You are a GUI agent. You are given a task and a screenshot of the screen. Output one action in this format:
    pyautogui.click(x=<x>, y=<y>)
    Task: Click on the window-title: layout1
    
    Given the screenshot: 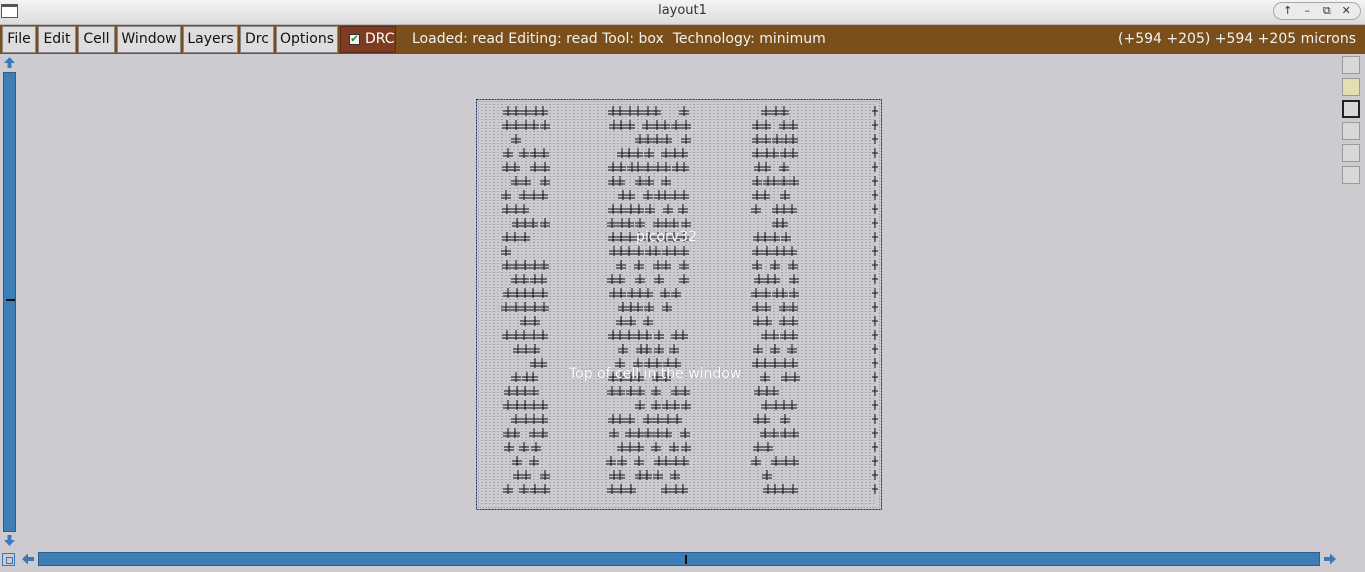 What is the action you would take?
    pyautogui.click(x=682, y=10)
    